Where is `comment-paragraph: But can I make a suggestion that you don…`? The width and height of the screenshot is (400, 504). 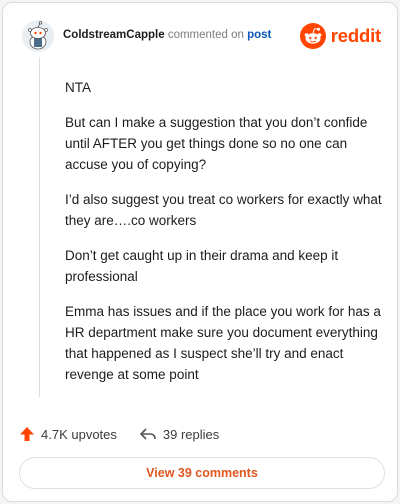 comment-paragraph: But can I make a suggestion that you don… is located at coordinates (216, 143).